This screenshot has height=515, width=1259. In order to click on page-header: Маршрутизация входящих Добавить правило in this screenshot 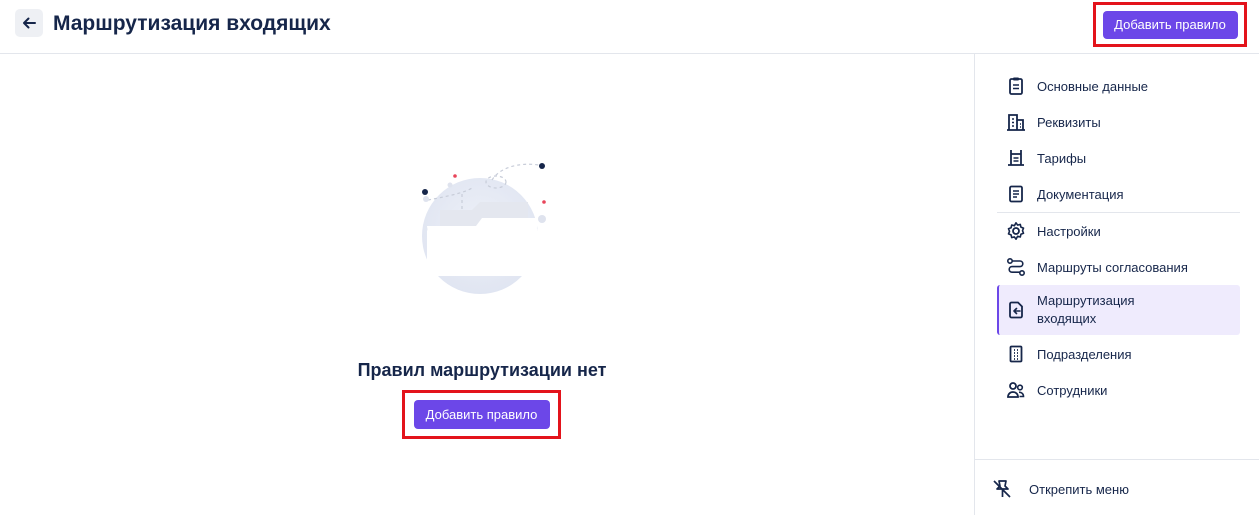, I will do `click(629, 27)`.